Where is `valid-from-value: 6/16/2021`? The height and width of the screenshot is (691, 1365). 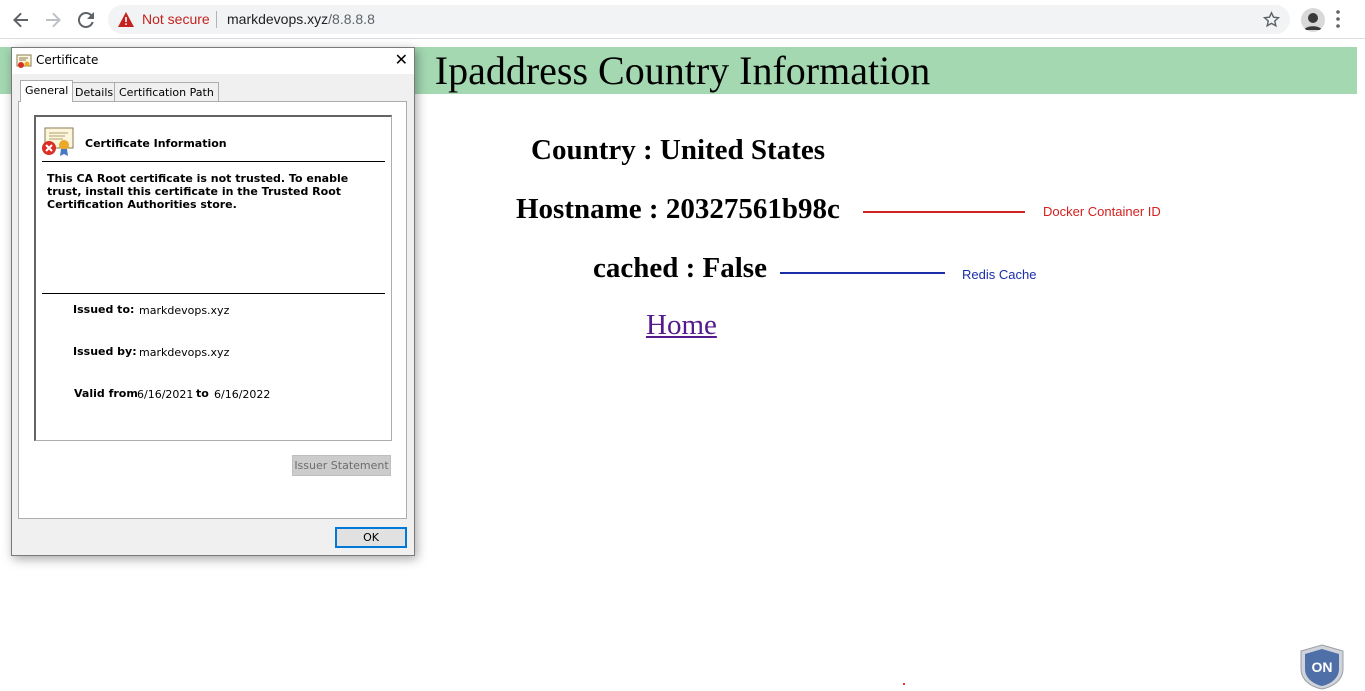 valid-from-value: 6/16/2021 is located at coordinates (165, 394).